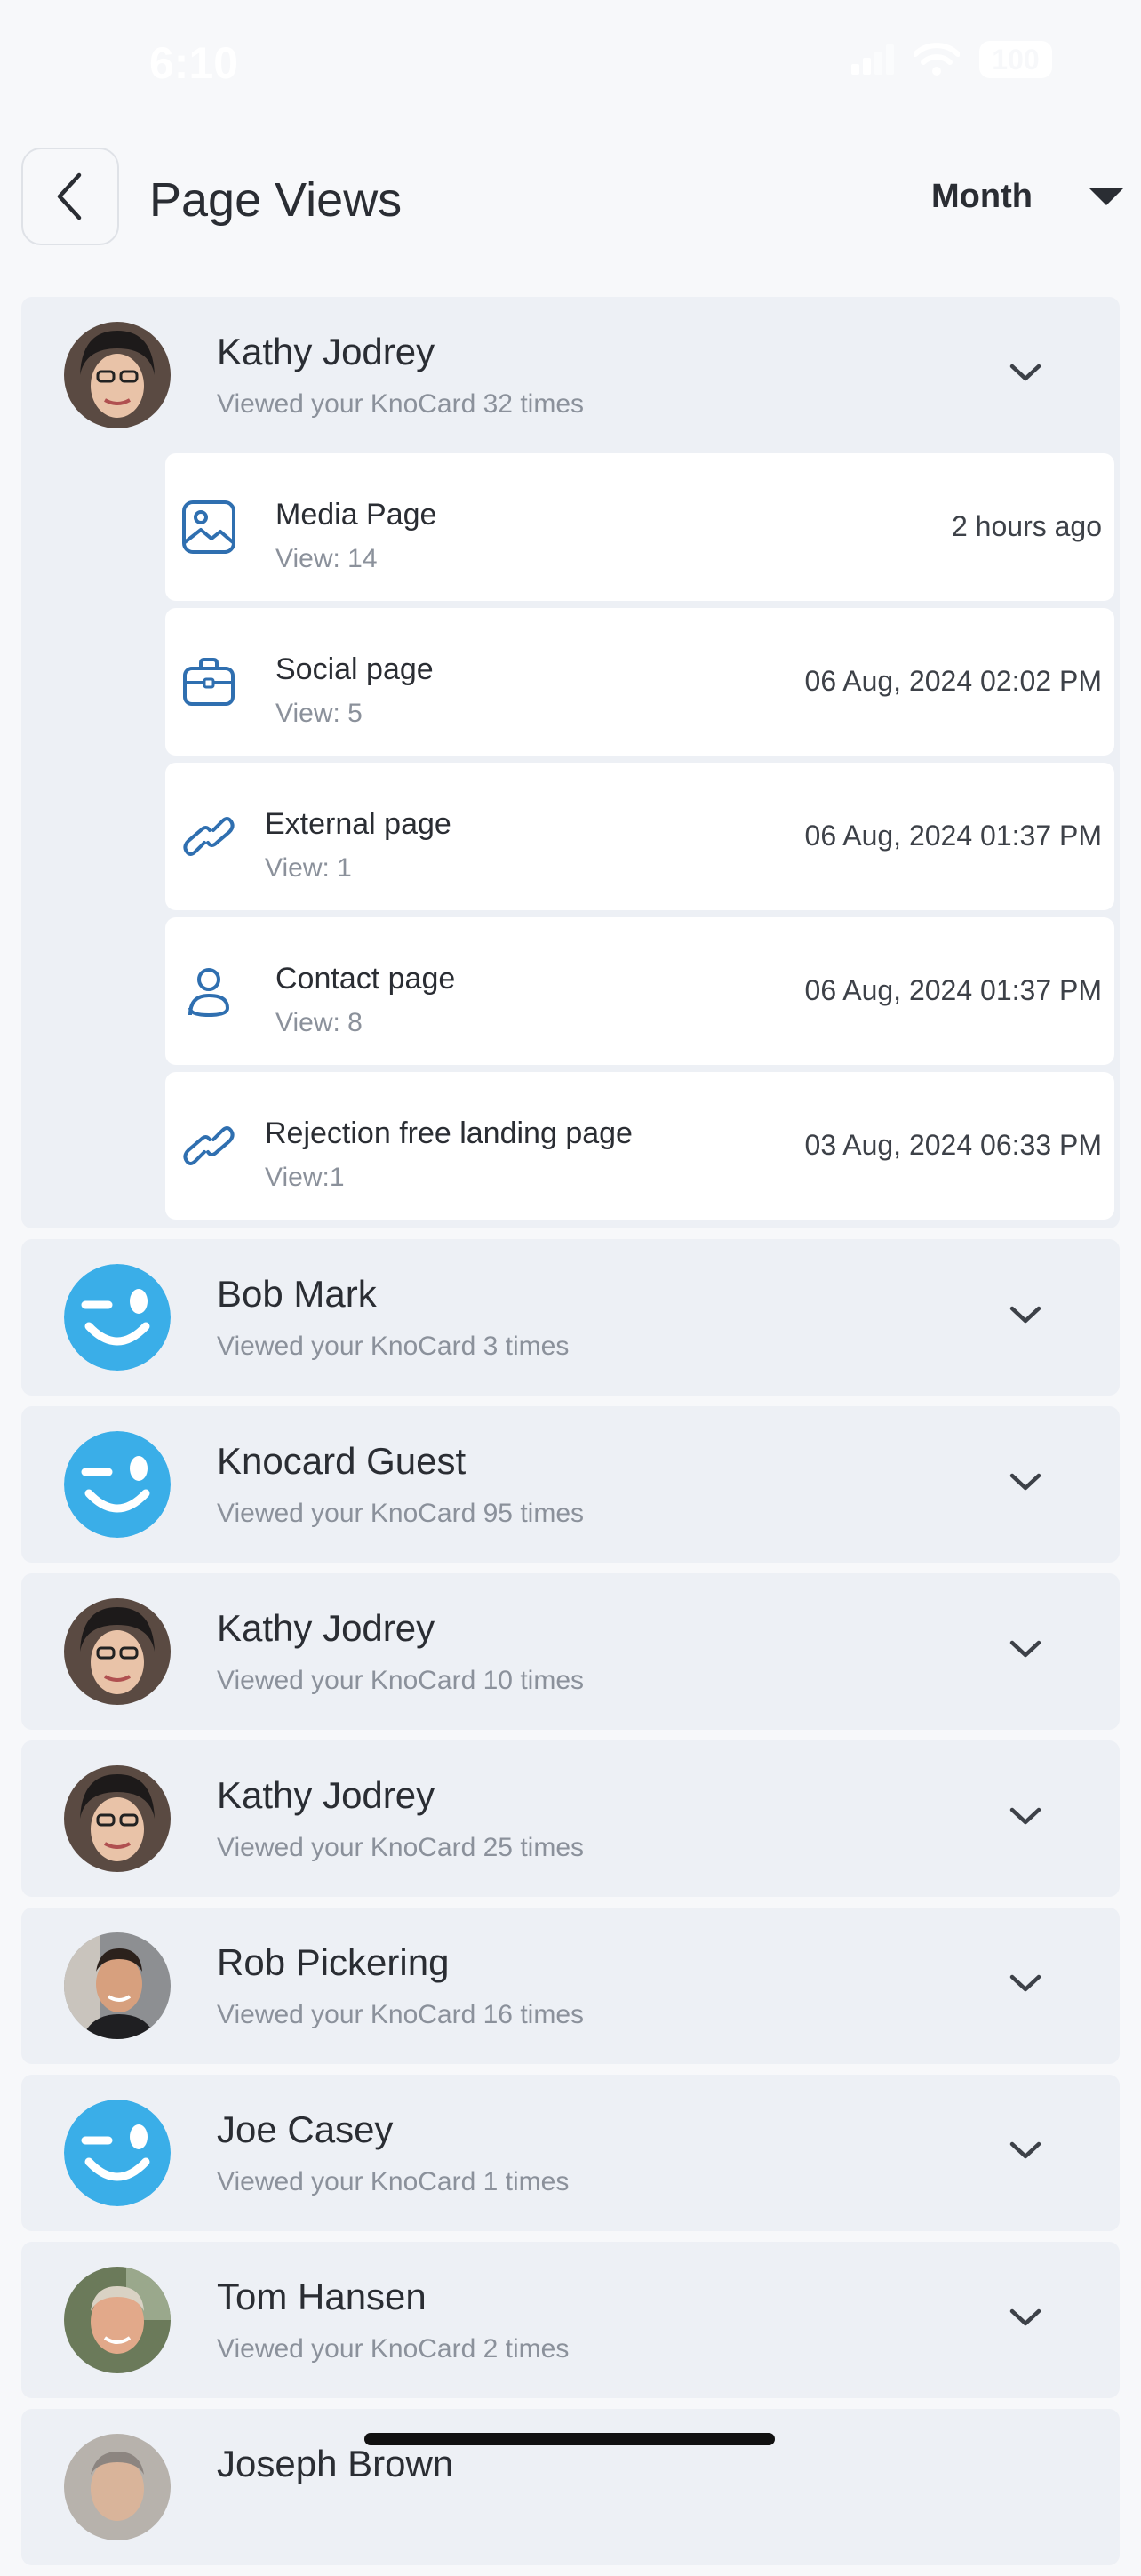  Describe the element at coordinates (400, 1680) in the screenshot. I see `viewer-view-count: Viewed your KnoCard 10 times` at that location.